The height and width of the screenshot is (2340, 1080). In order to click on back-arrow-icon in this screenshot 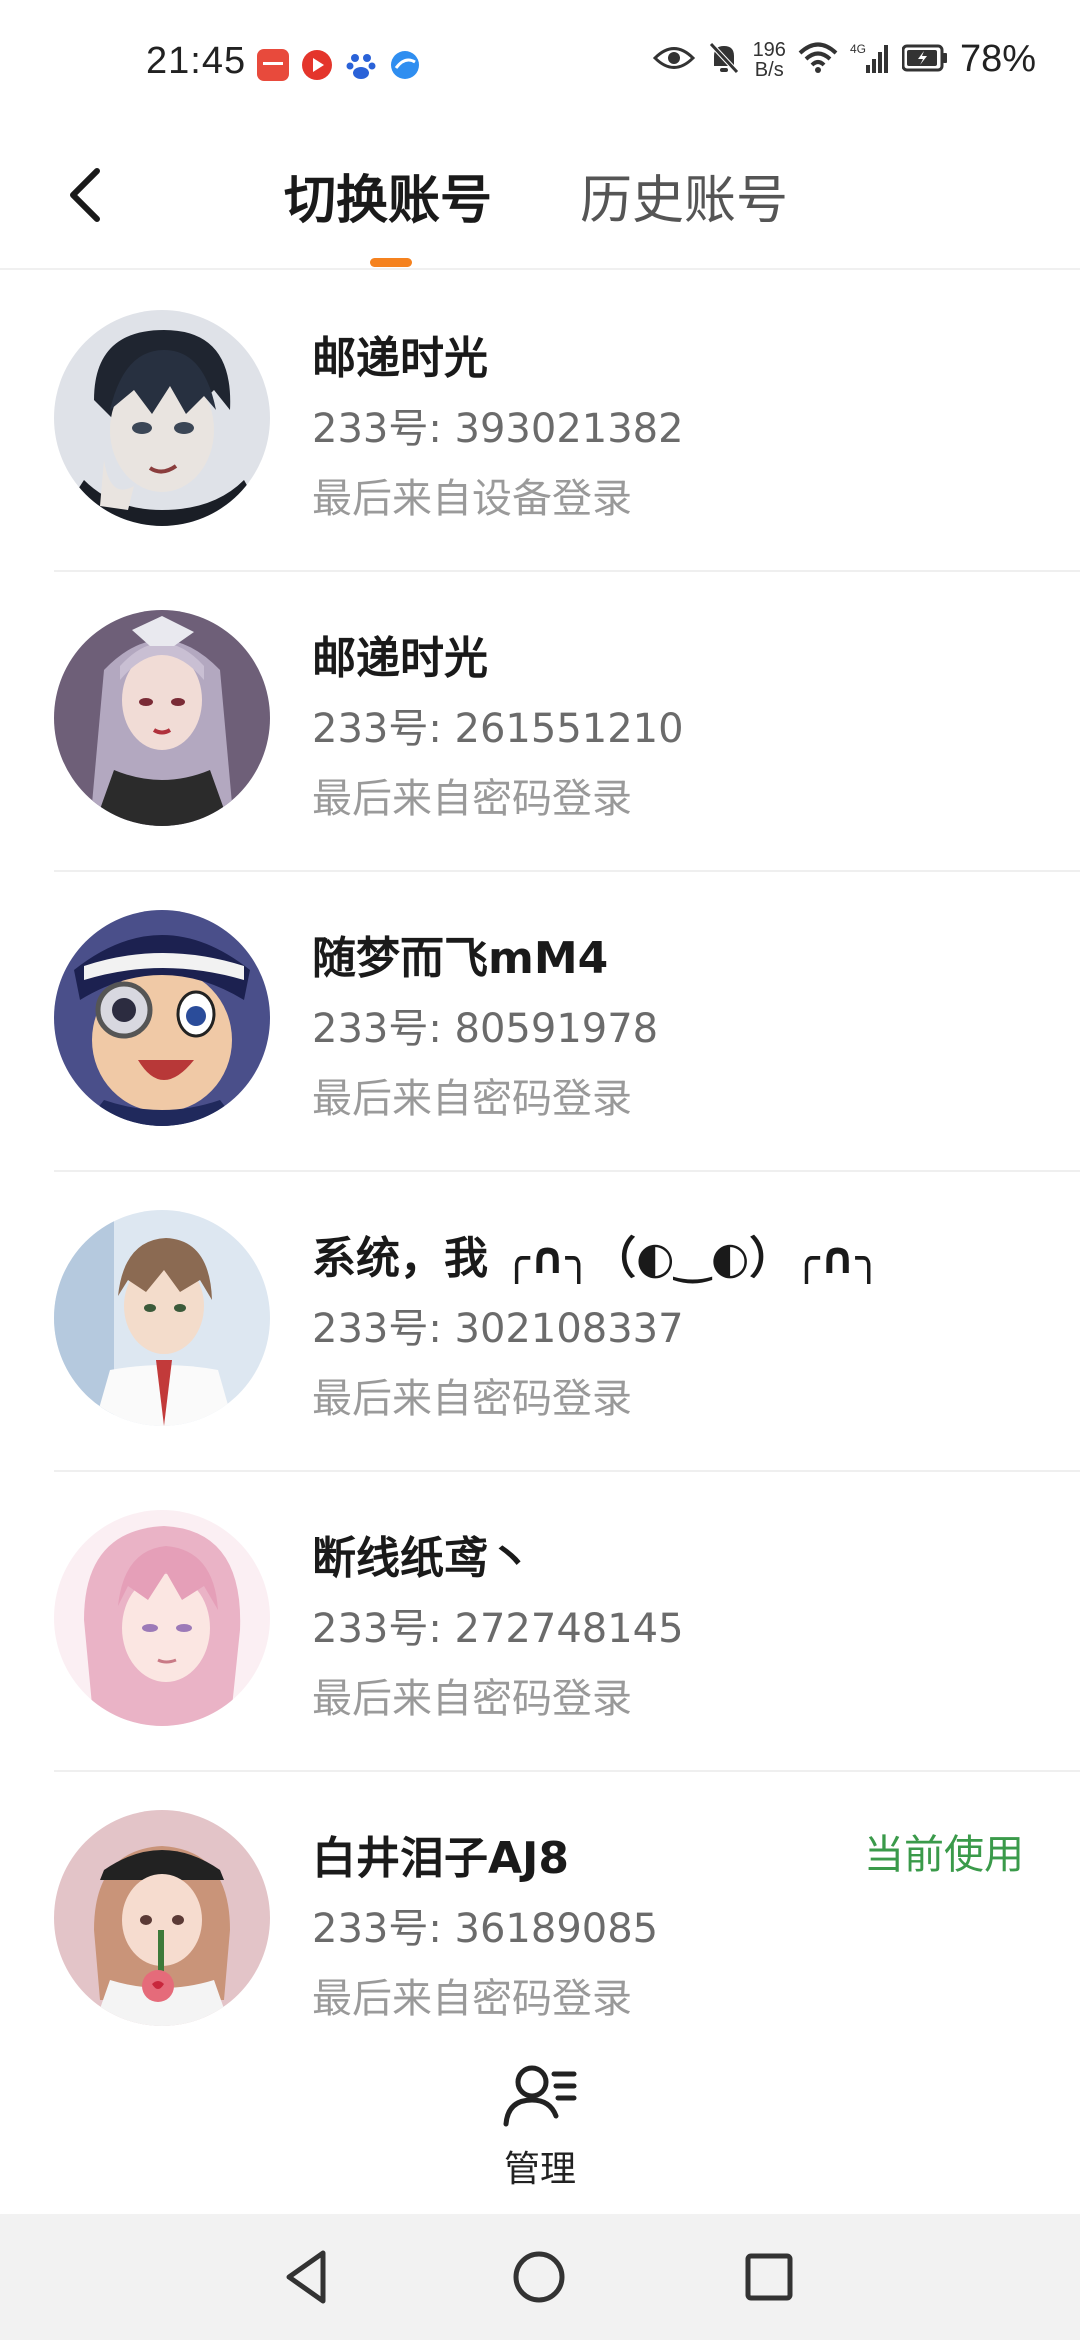, I will do `click(85, 195)`.